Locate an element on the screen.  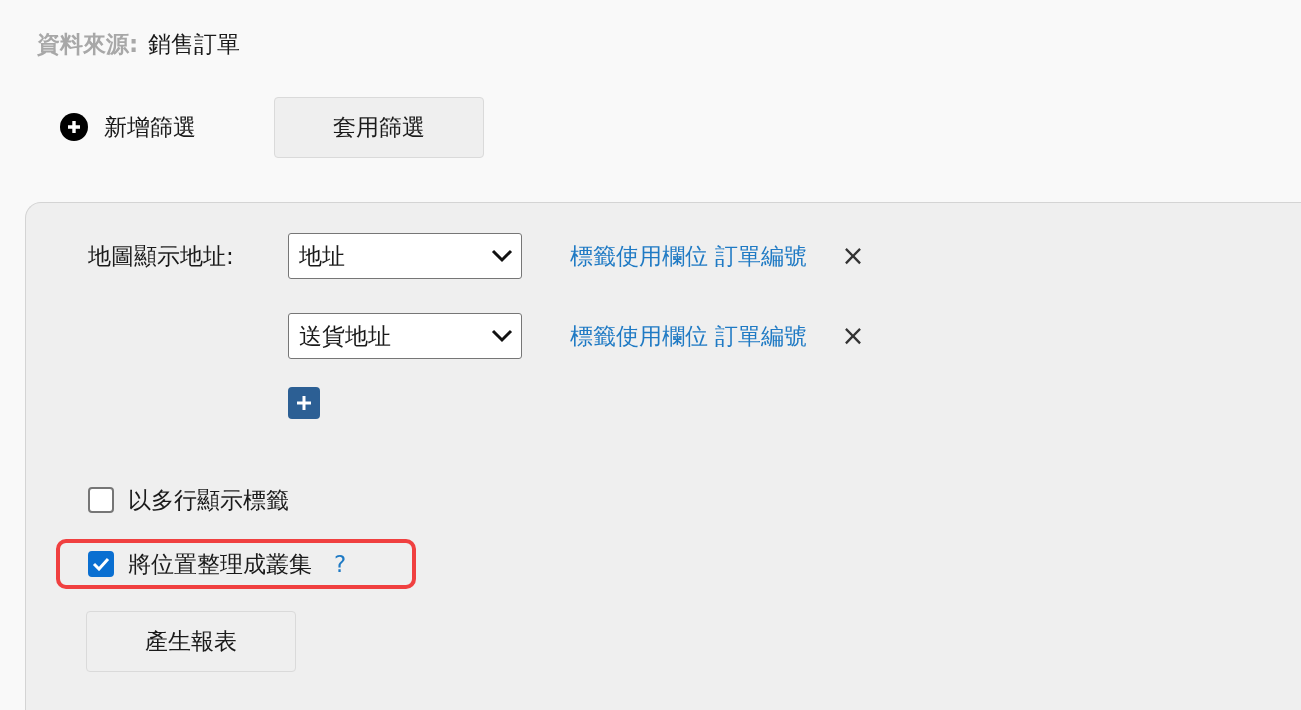
add-filter-button: 新增篩選 is located at coordinates (128, 127).